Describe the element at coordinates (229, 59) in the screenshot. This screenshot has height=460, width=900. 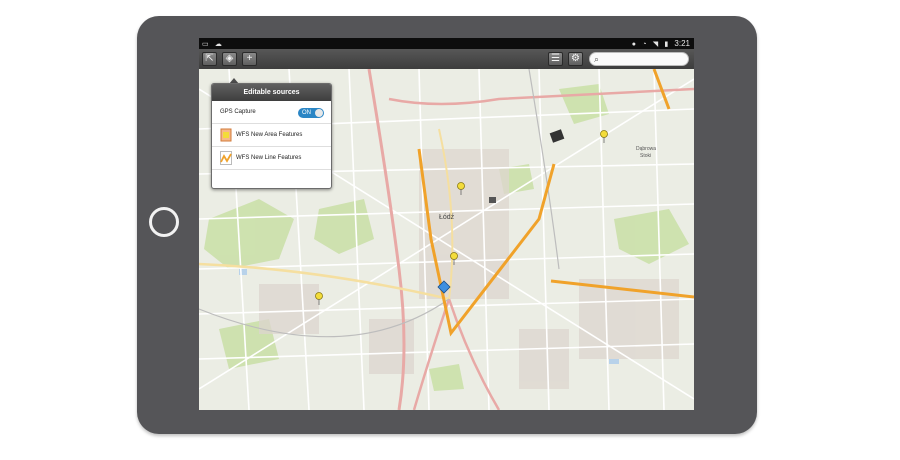
I see `layers-icon: ◈` at that location.